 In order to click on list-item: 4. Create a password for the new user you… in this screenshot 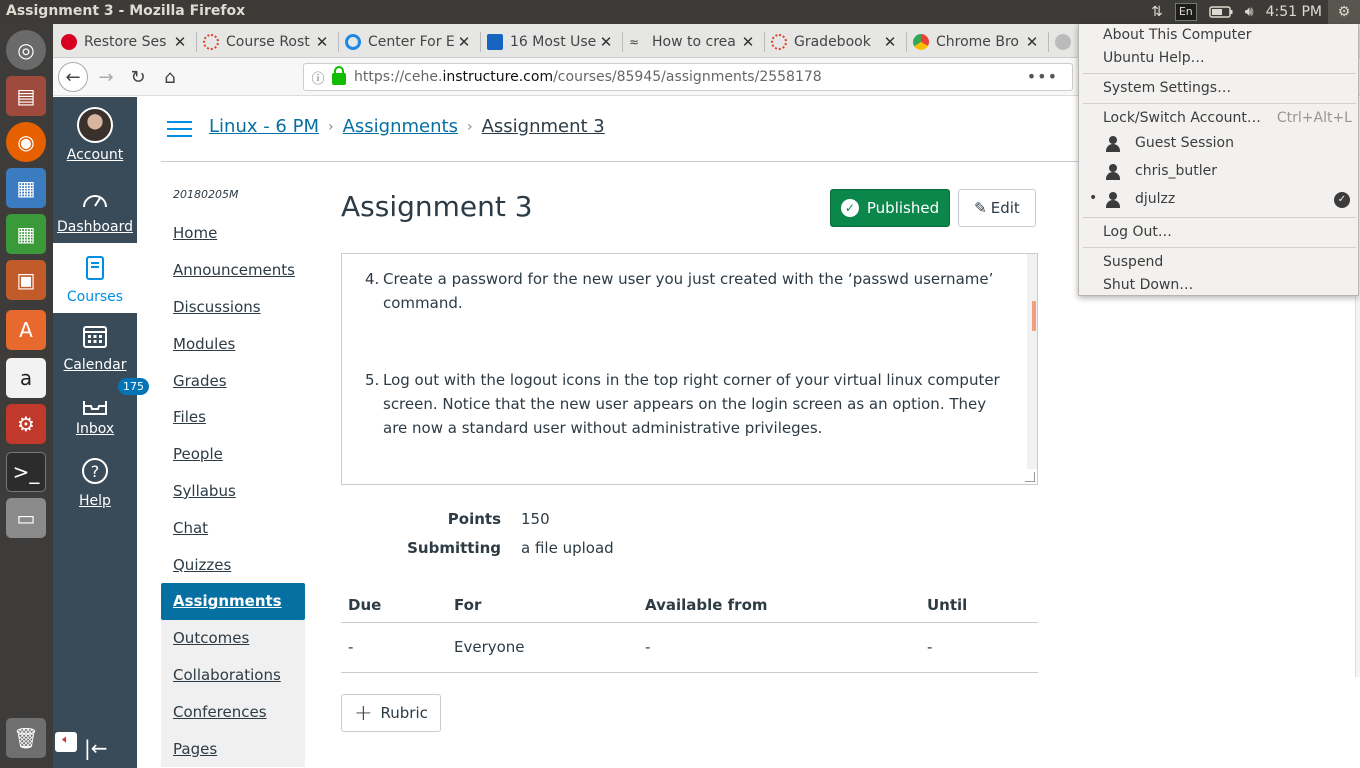, I will do `click(679, 291)`.